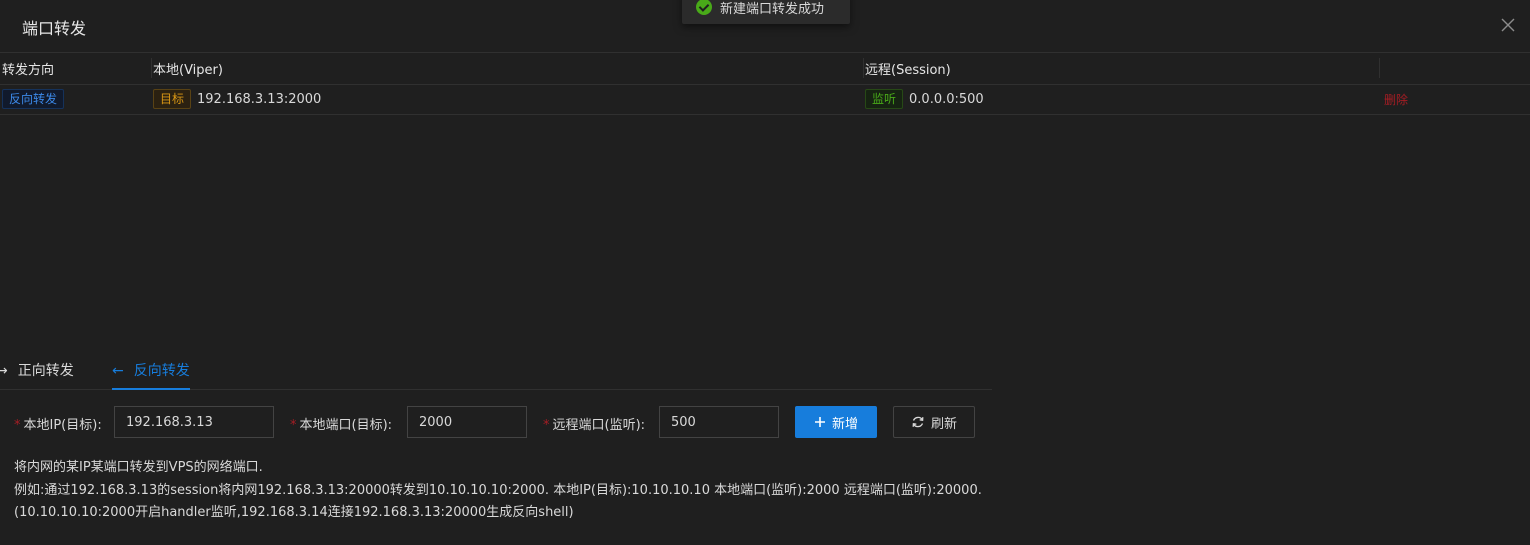 The width and height of the screenshot is (1530, 545). What do you see at coordinates (918, 422) in the screenshot?
I see `sync-icon` at bounding box center [918, 422].